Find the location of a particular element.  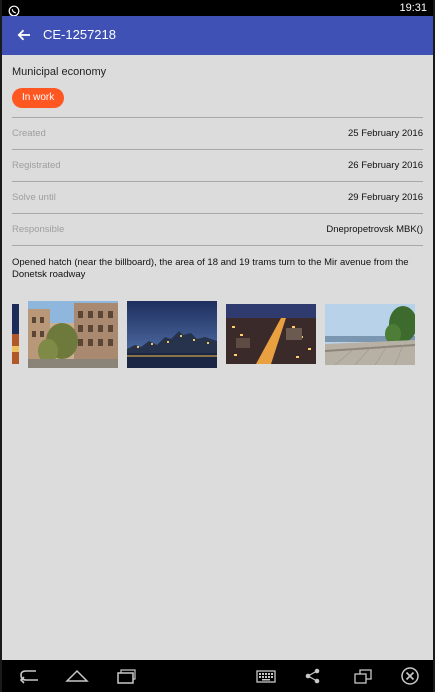

detail-label: Solve until is located at coordinates (34, 197).